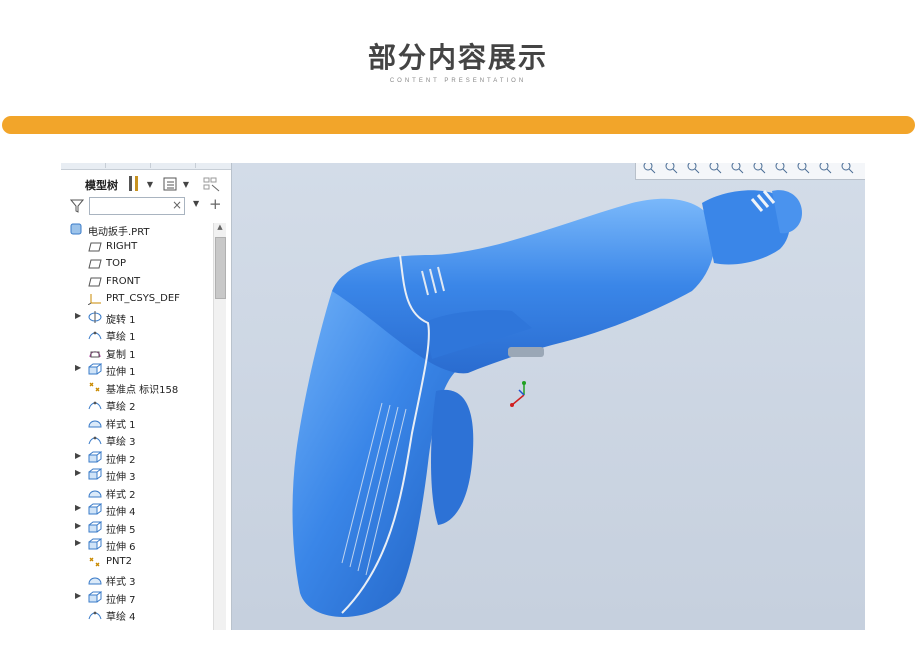 Image resolution: width=916 pixels, height=650 pixels. Describe the element at coordinates (136, 265) in the screenshot. I see `tree-item: TOP` at that location.